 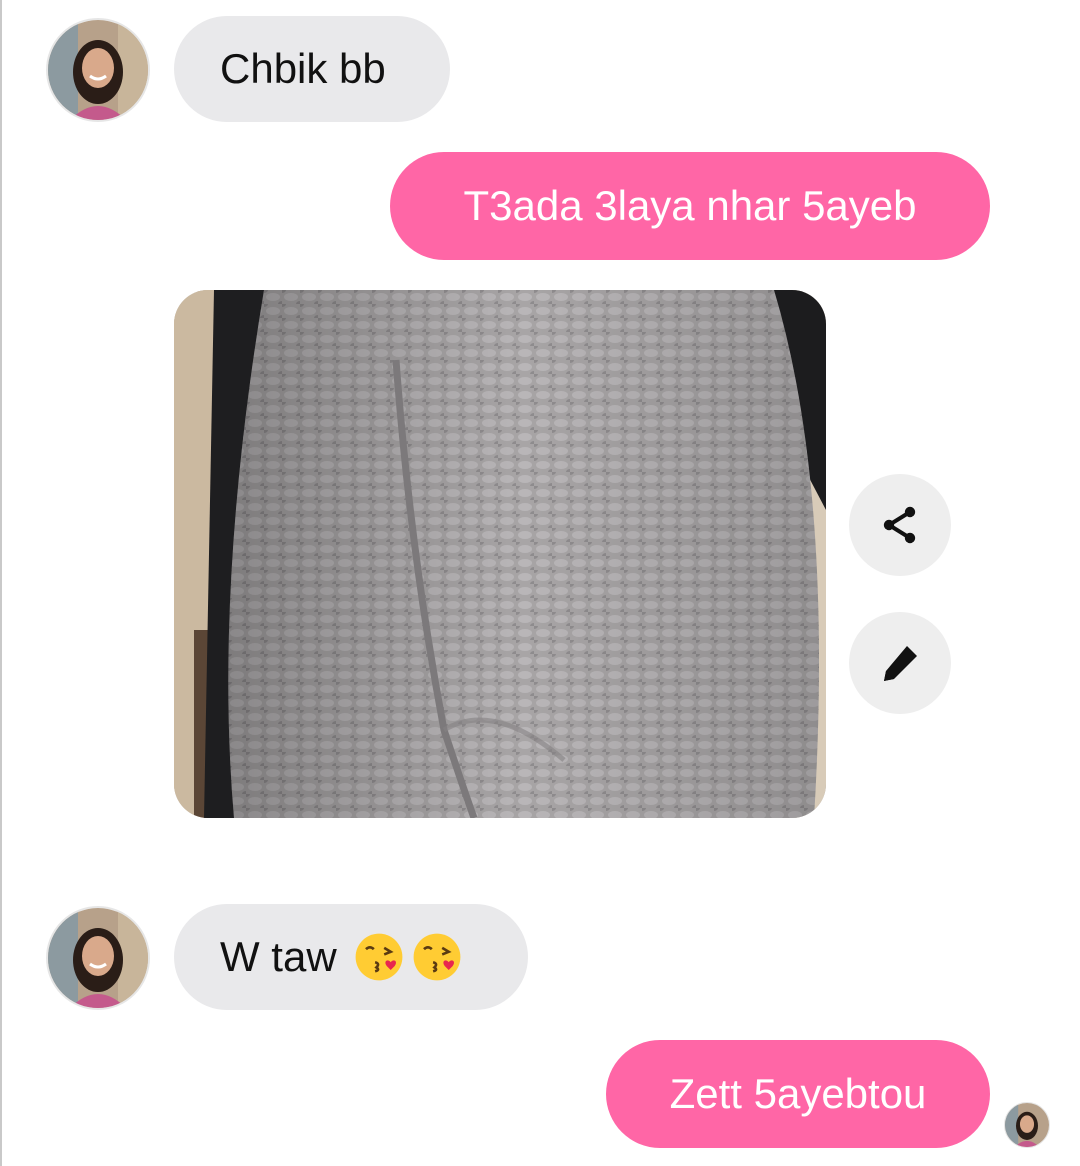 I want to click on read-receipt-avatar-image, so click(x=1027, y=1125).